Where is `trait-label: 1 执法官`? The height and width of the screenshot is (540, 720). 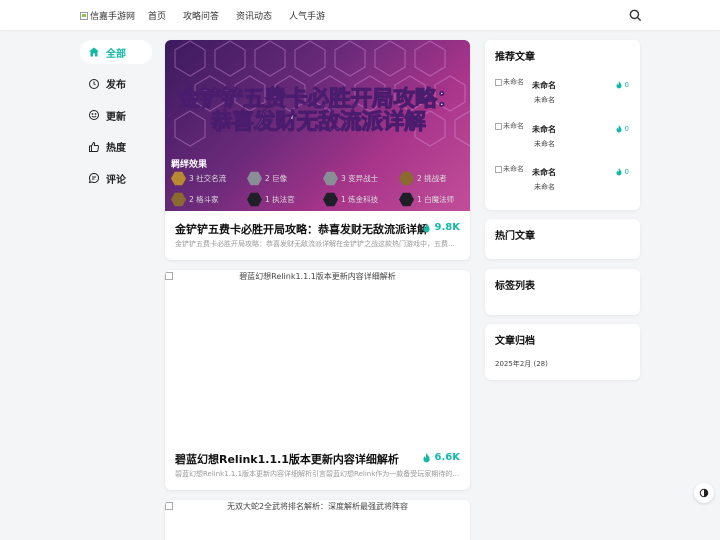 trait-label: 1 执法官 is located at coordinates (280, 199).